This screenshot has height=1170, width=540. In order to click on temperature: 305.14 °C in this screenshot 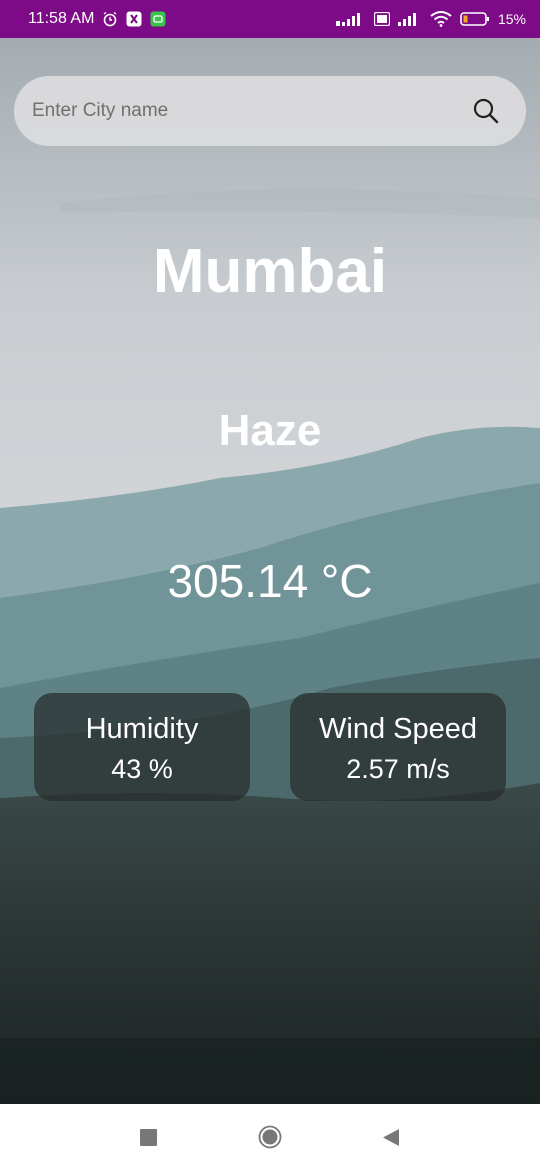, I will do `click(270, 581)`.